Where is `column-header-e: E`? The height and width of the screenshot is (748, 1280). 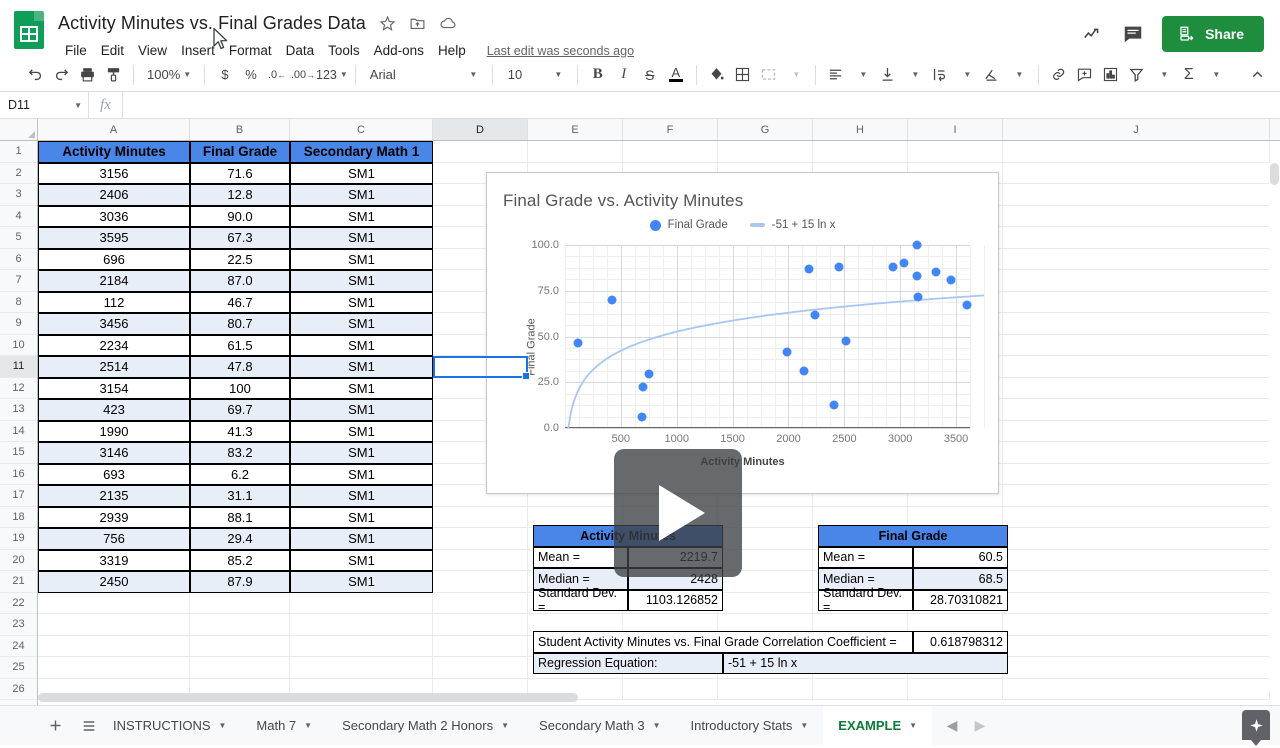
column-header-e: E is located at coordinates (575, 129).